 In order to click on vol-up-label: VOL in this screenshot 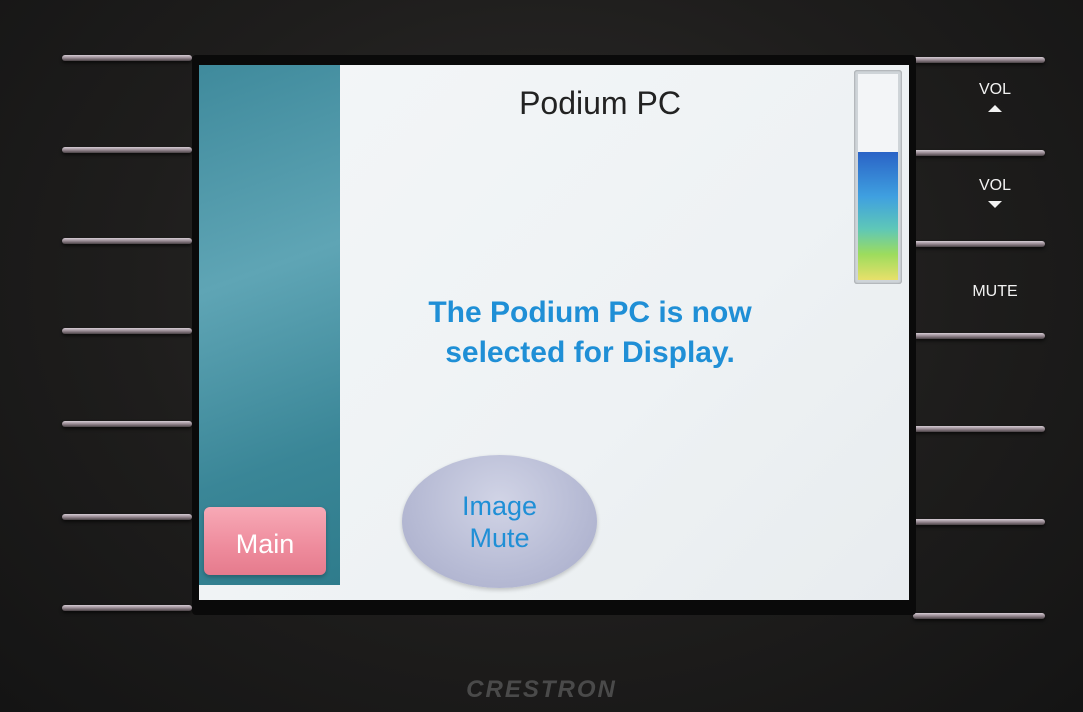, I will do `click(994, 89)`.